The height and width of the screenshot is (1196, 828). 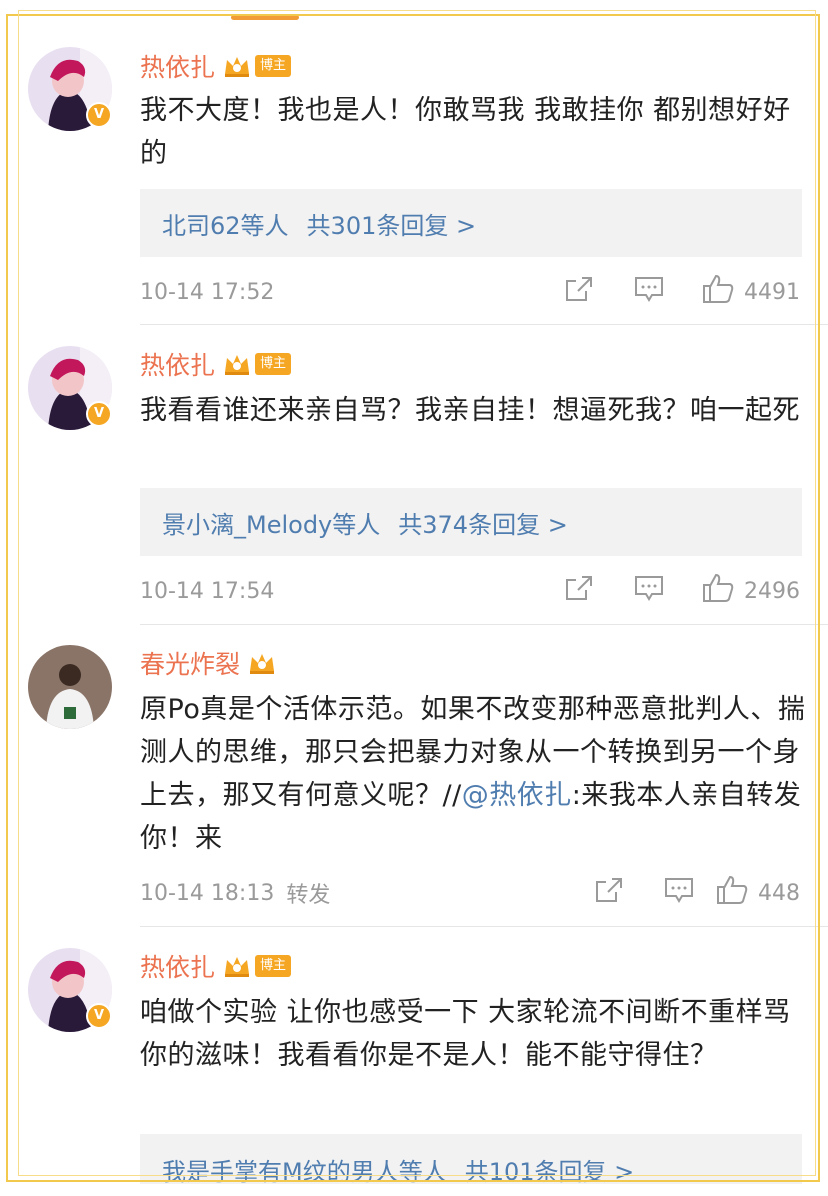 I want to click on repost-label: 转发, so click(x=308, y=895).